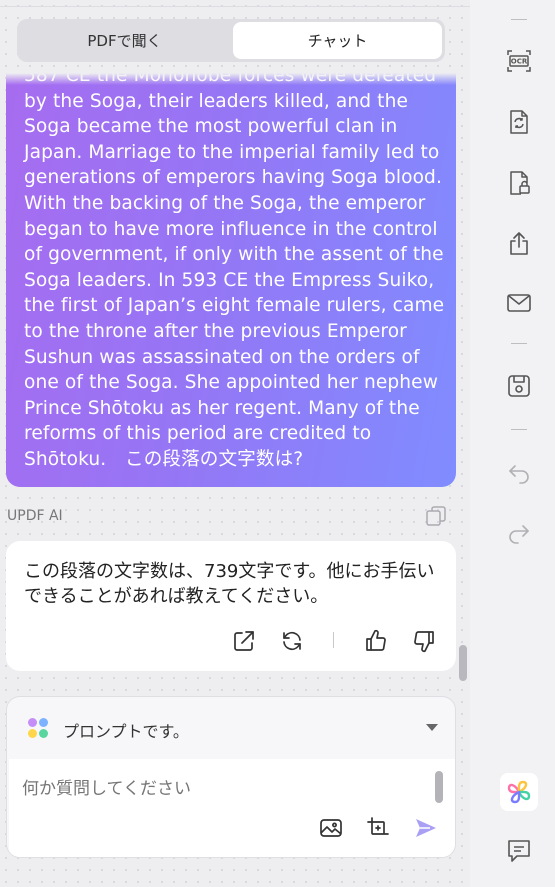  What do you see at coordinates (378, 828) in the screenshot?
I see `crop-icon` at bounding box center [378, 828].